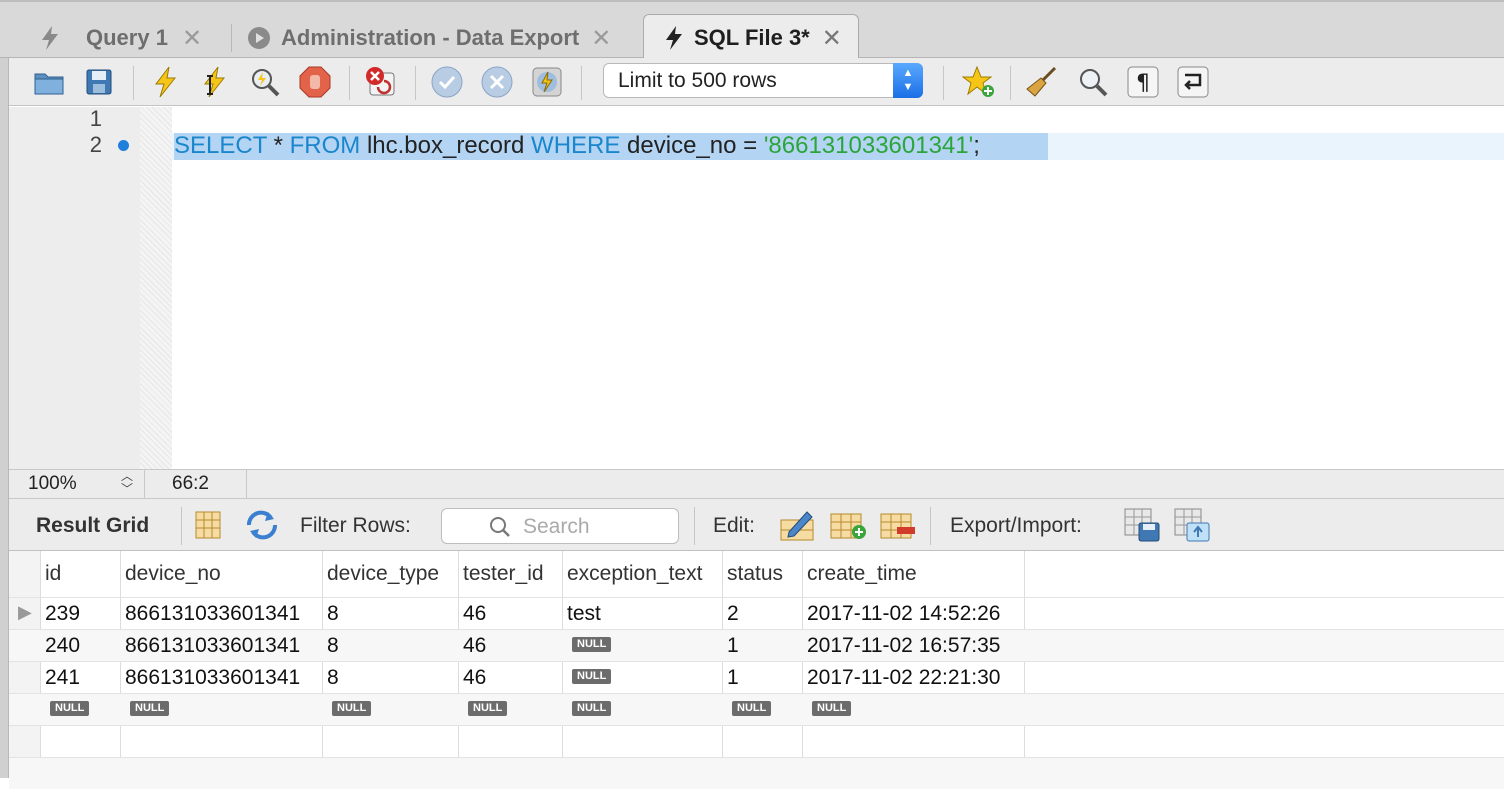  I want to click on execute-button, so click(165, 82).